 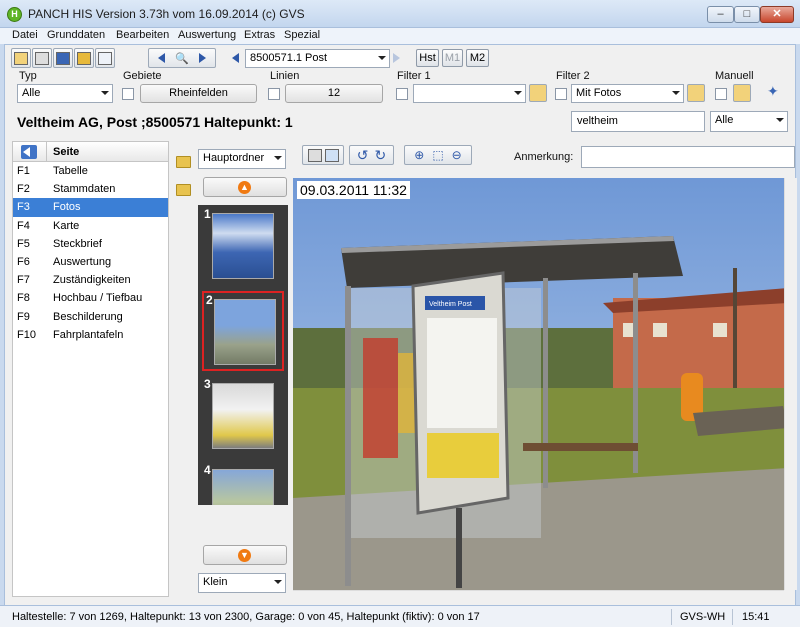 I want to click on hst-button: Hst, so click(x=427, y=58).